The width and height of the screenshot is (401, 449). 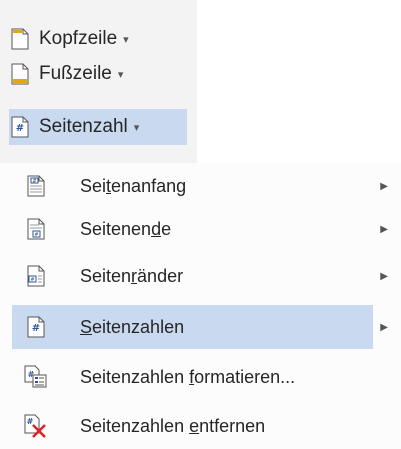 What do you see at coordinates (75, 73) in the screenshot?
I see `footer-button-label: Fußzeile` at bounding box center [75, 73].